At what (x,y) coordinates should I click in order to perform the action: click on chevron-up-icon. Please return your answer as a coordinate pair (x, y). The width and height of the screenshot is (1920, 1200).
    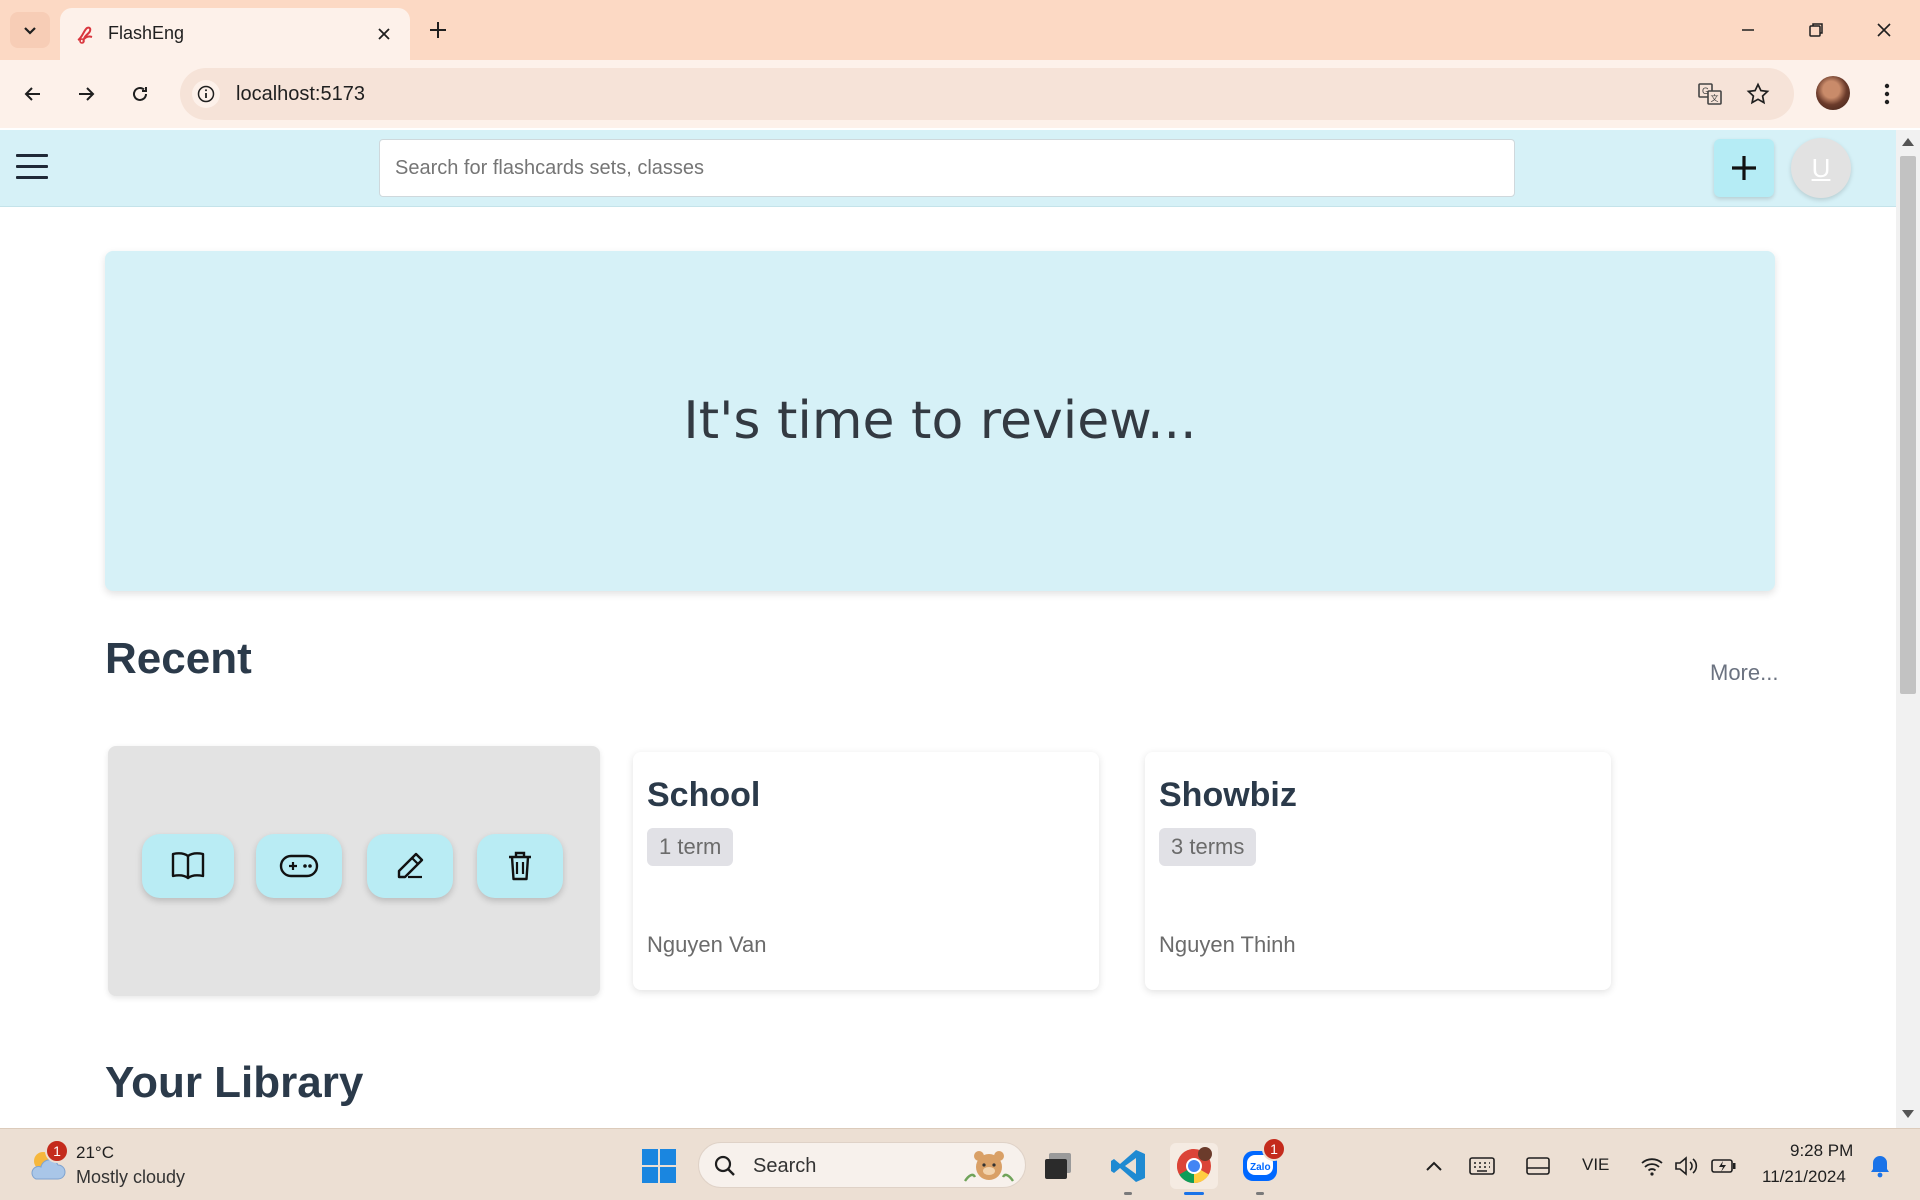
    Looking at the image, I should click on (1434, 1166).